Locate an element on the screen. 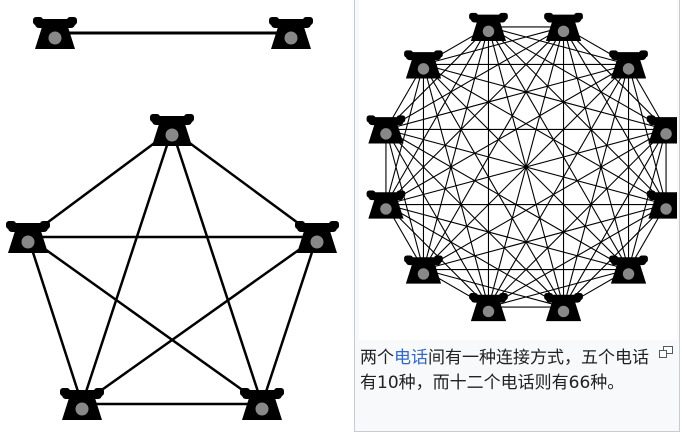  caption-prefix: 两个 is located at coordinates (377, 358).